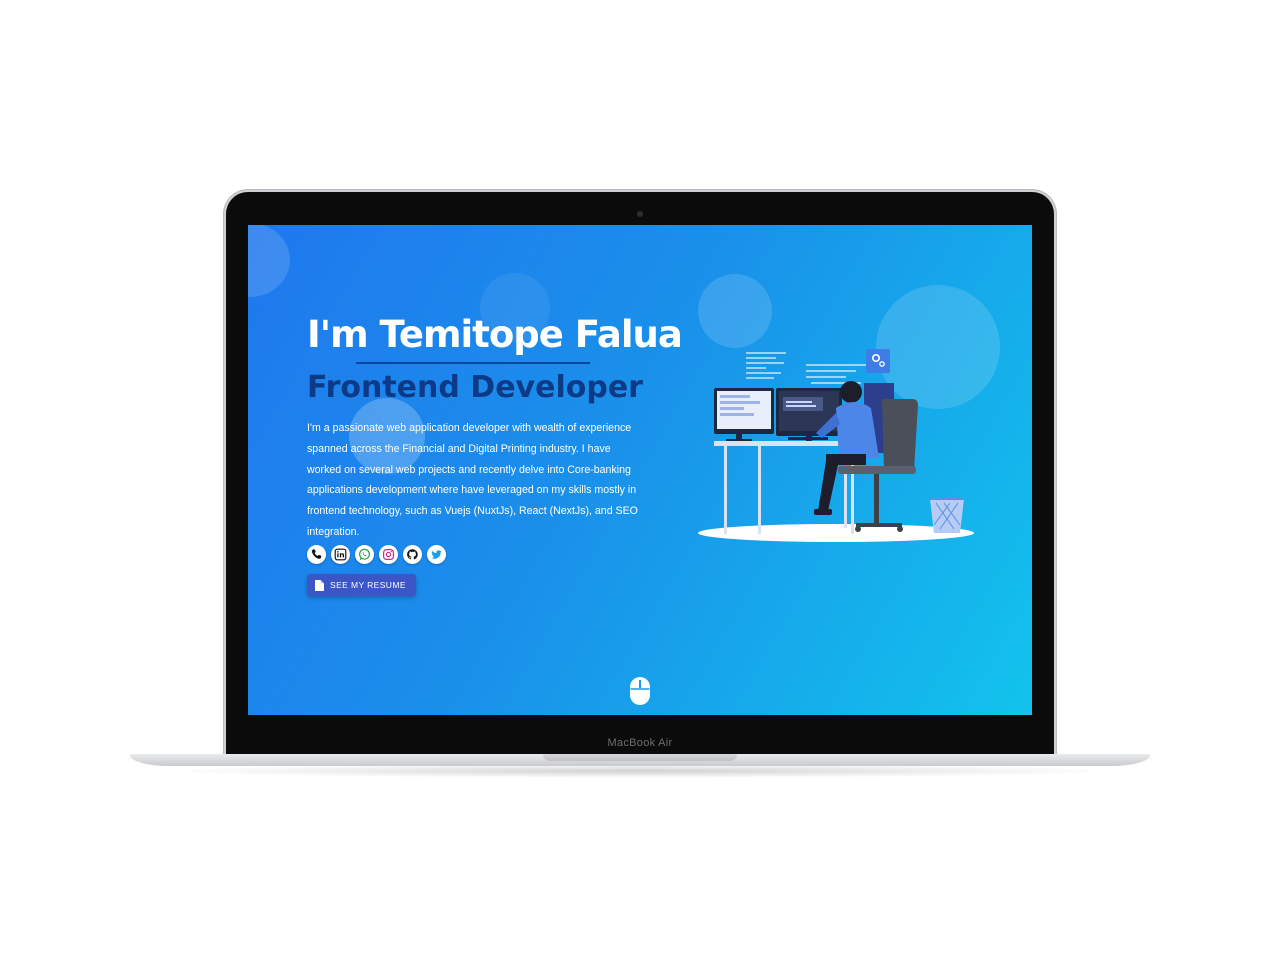 Image resolution: width=1280 pixels, height=960 pixels. I want to click on developer-illustration, so click(836, 445).